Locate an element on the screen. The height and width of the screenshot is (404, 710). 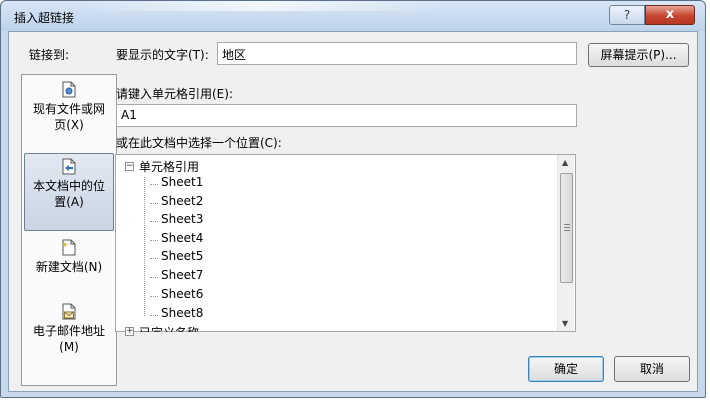
tree-expand-toggle: + is located at coordinates (129, 331).